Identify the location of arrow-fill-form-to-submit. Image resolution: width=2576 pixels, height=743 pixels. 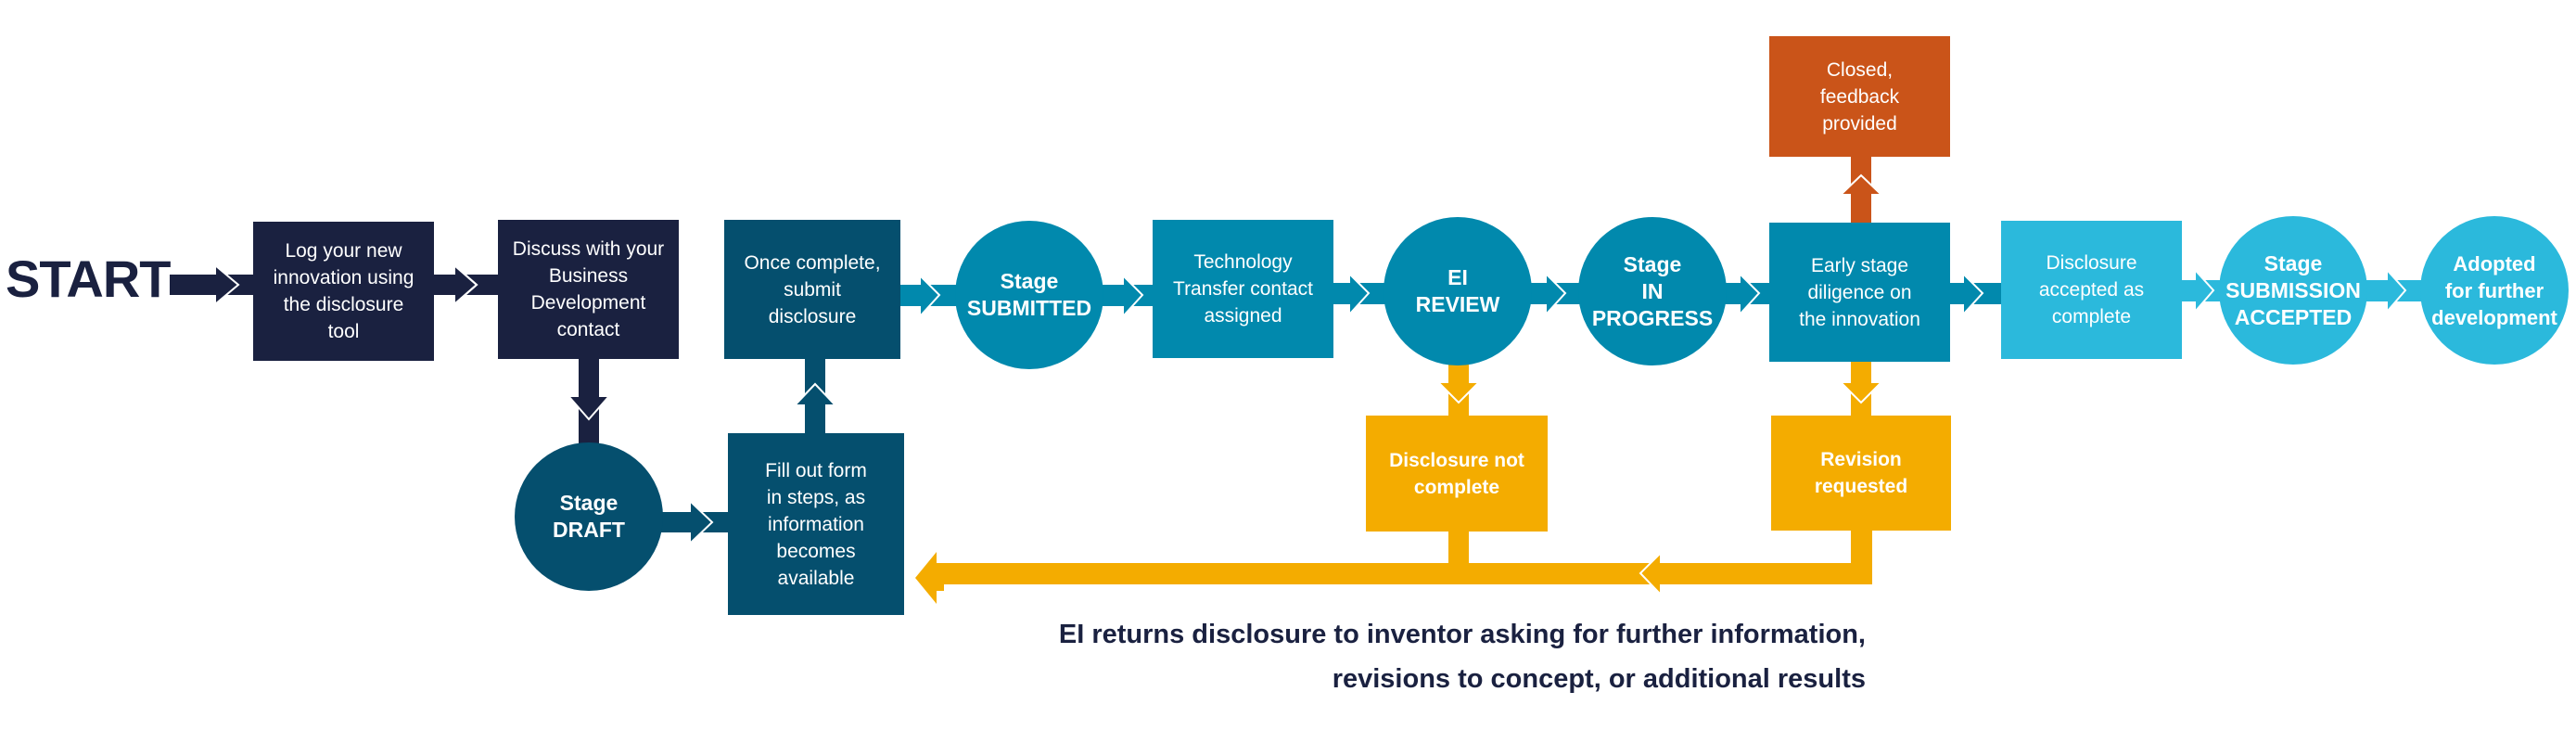
(815, 396).